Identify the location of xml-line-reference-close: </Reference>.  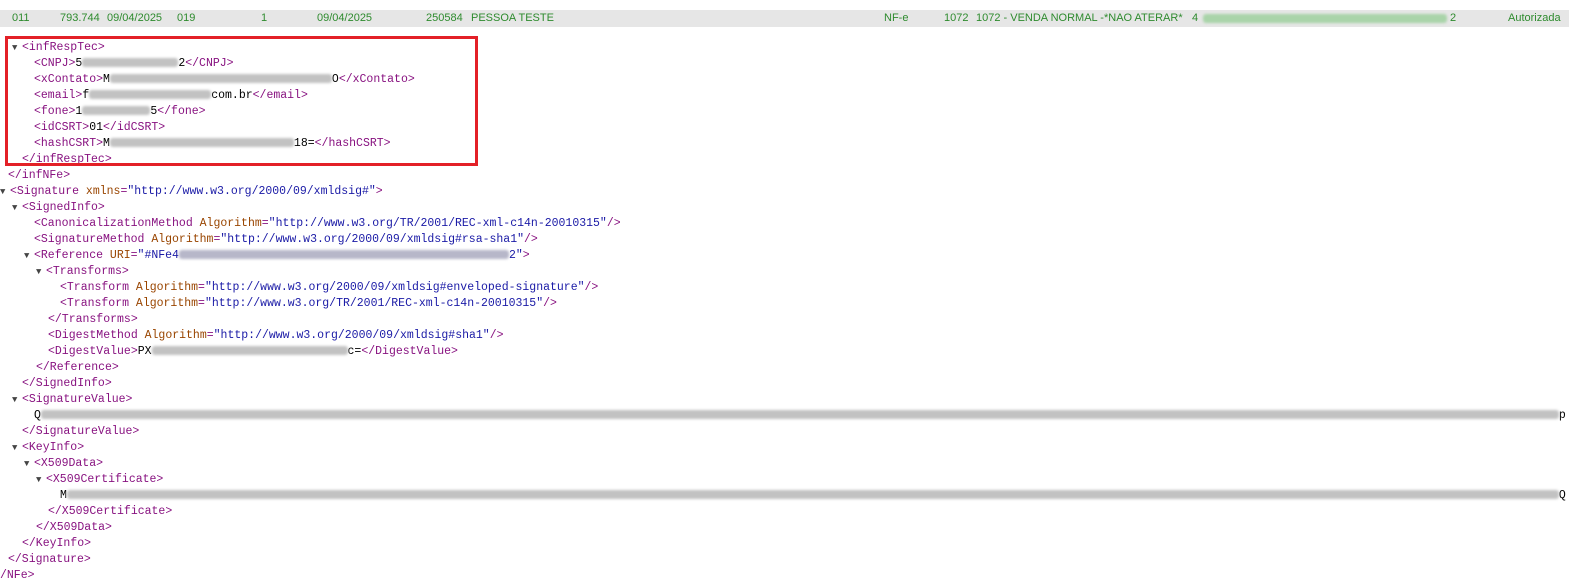
(77, 368).